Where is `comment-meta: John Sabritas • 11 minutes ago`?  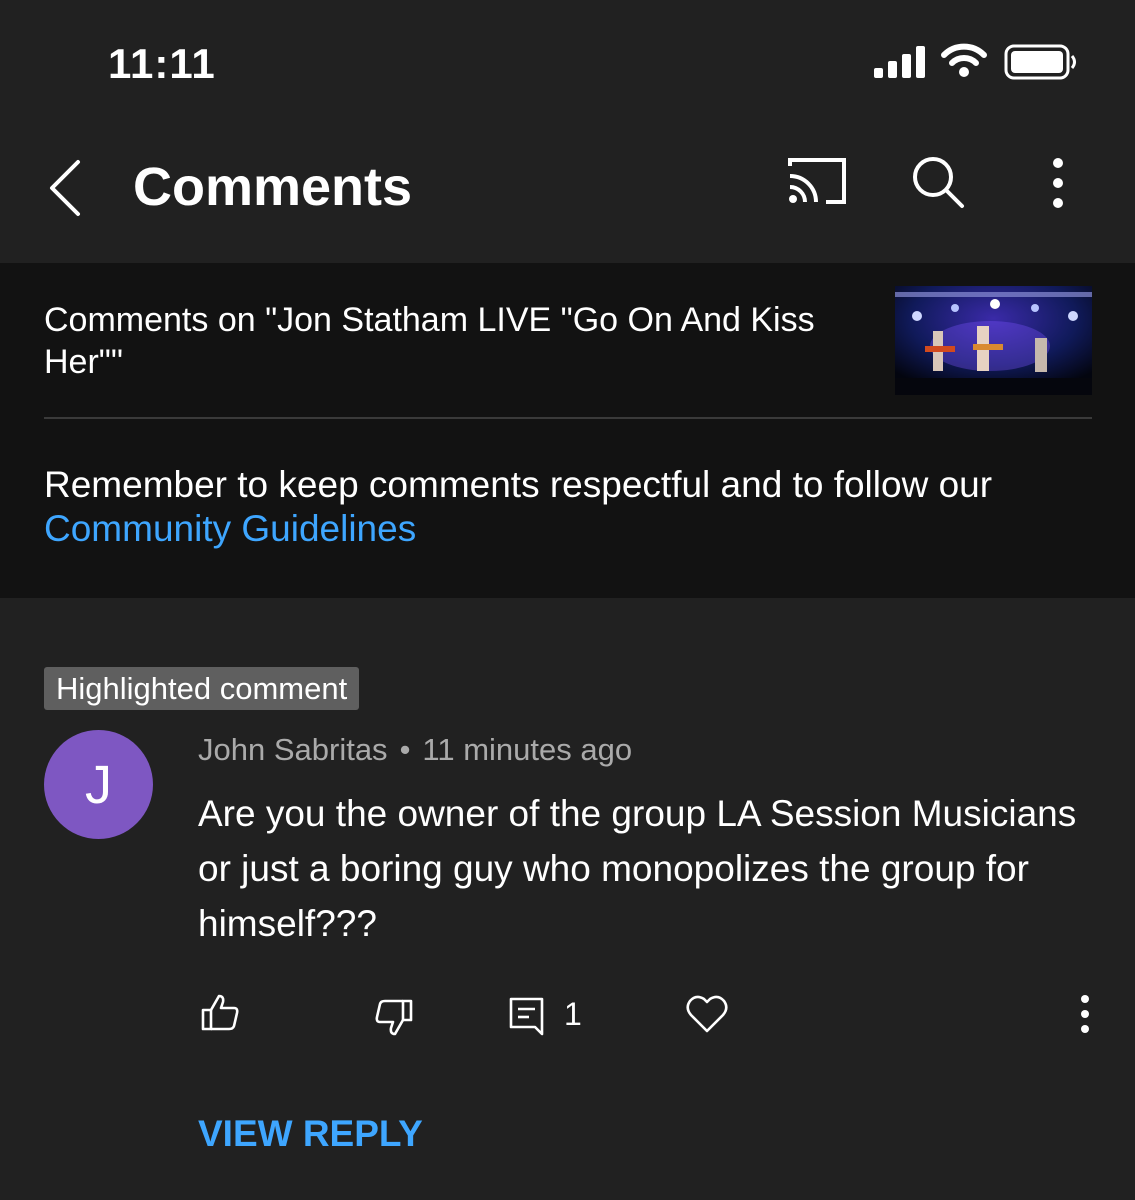 comment-meta: John Sabritas • 11 minutes ago is located at coordinates (415, 750).